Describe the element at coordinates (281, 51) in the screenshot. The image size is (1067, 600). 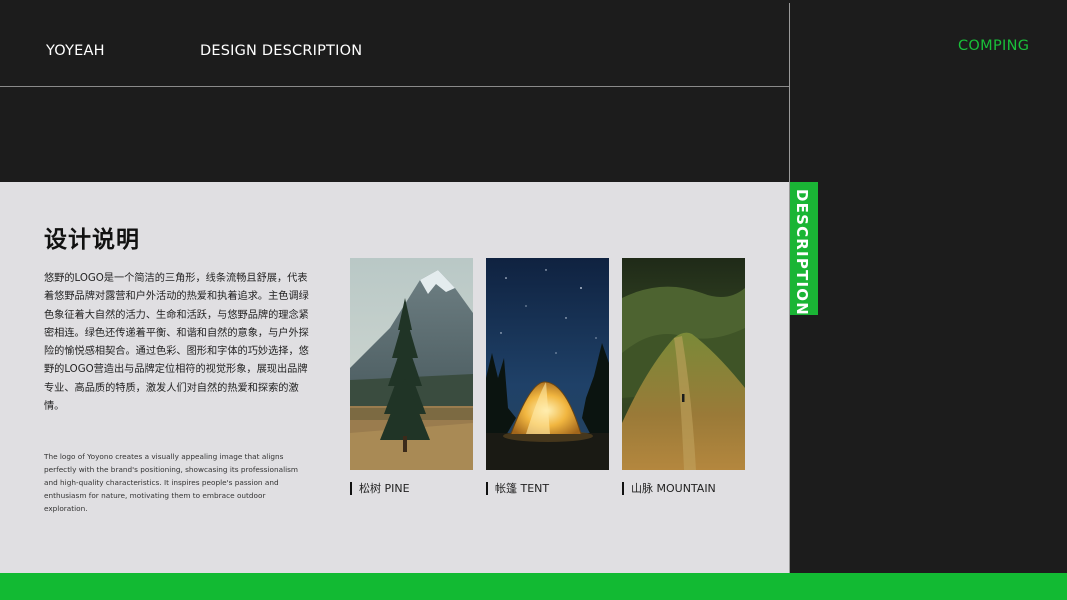
I see `section-title: DESIGN DESCRIPTION` at that location.